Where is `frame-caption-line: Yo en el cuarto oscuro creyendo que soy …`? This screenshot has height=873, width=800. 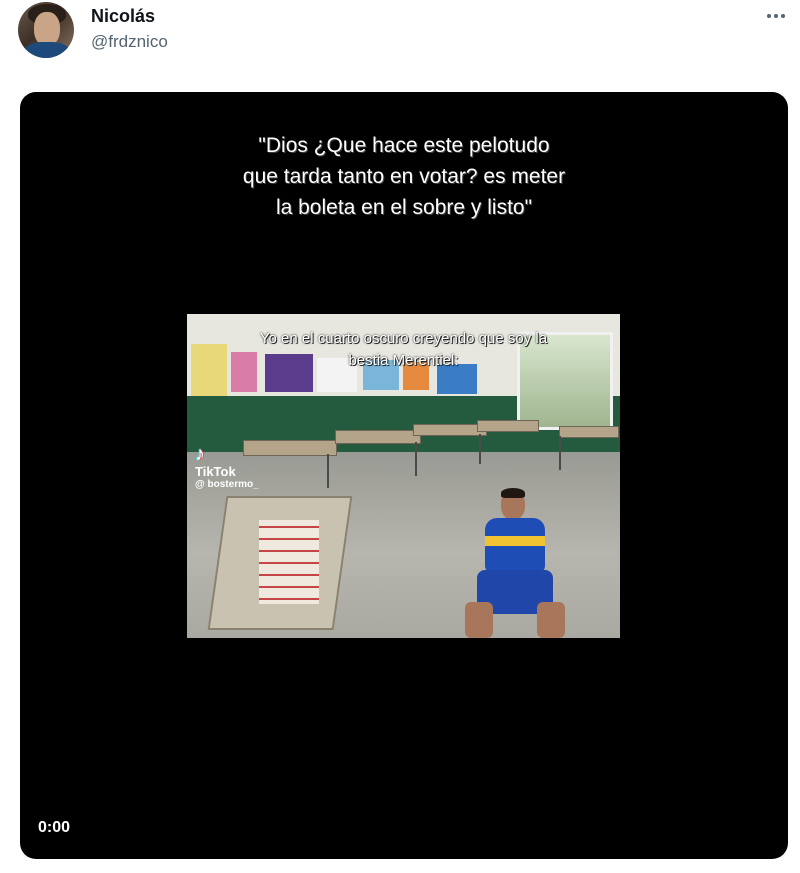
frame-caption-line: Yo en el cuarto oscuro creyendo que soy … is located at coordinates (403, 338).